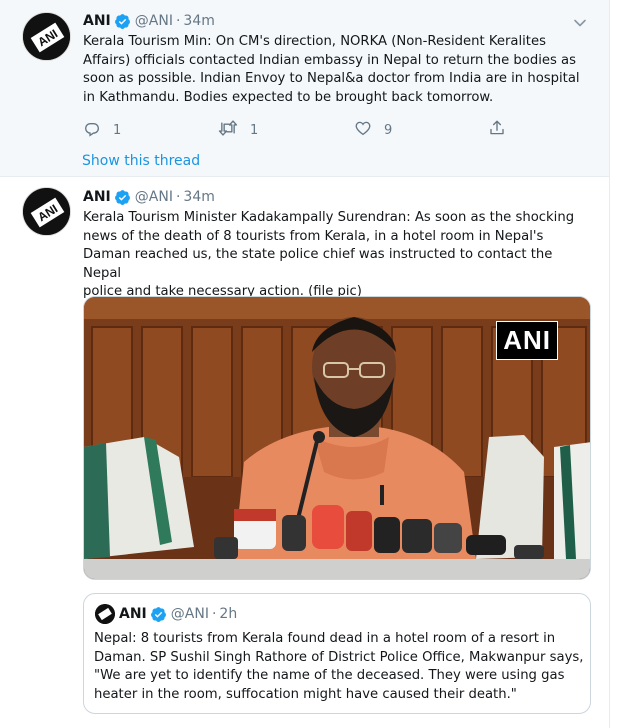 The height and width of the screenshot is (728, 618). Describe the element at coordinates (92, 130) in the screenshot. I see `reply-icon` at that location.